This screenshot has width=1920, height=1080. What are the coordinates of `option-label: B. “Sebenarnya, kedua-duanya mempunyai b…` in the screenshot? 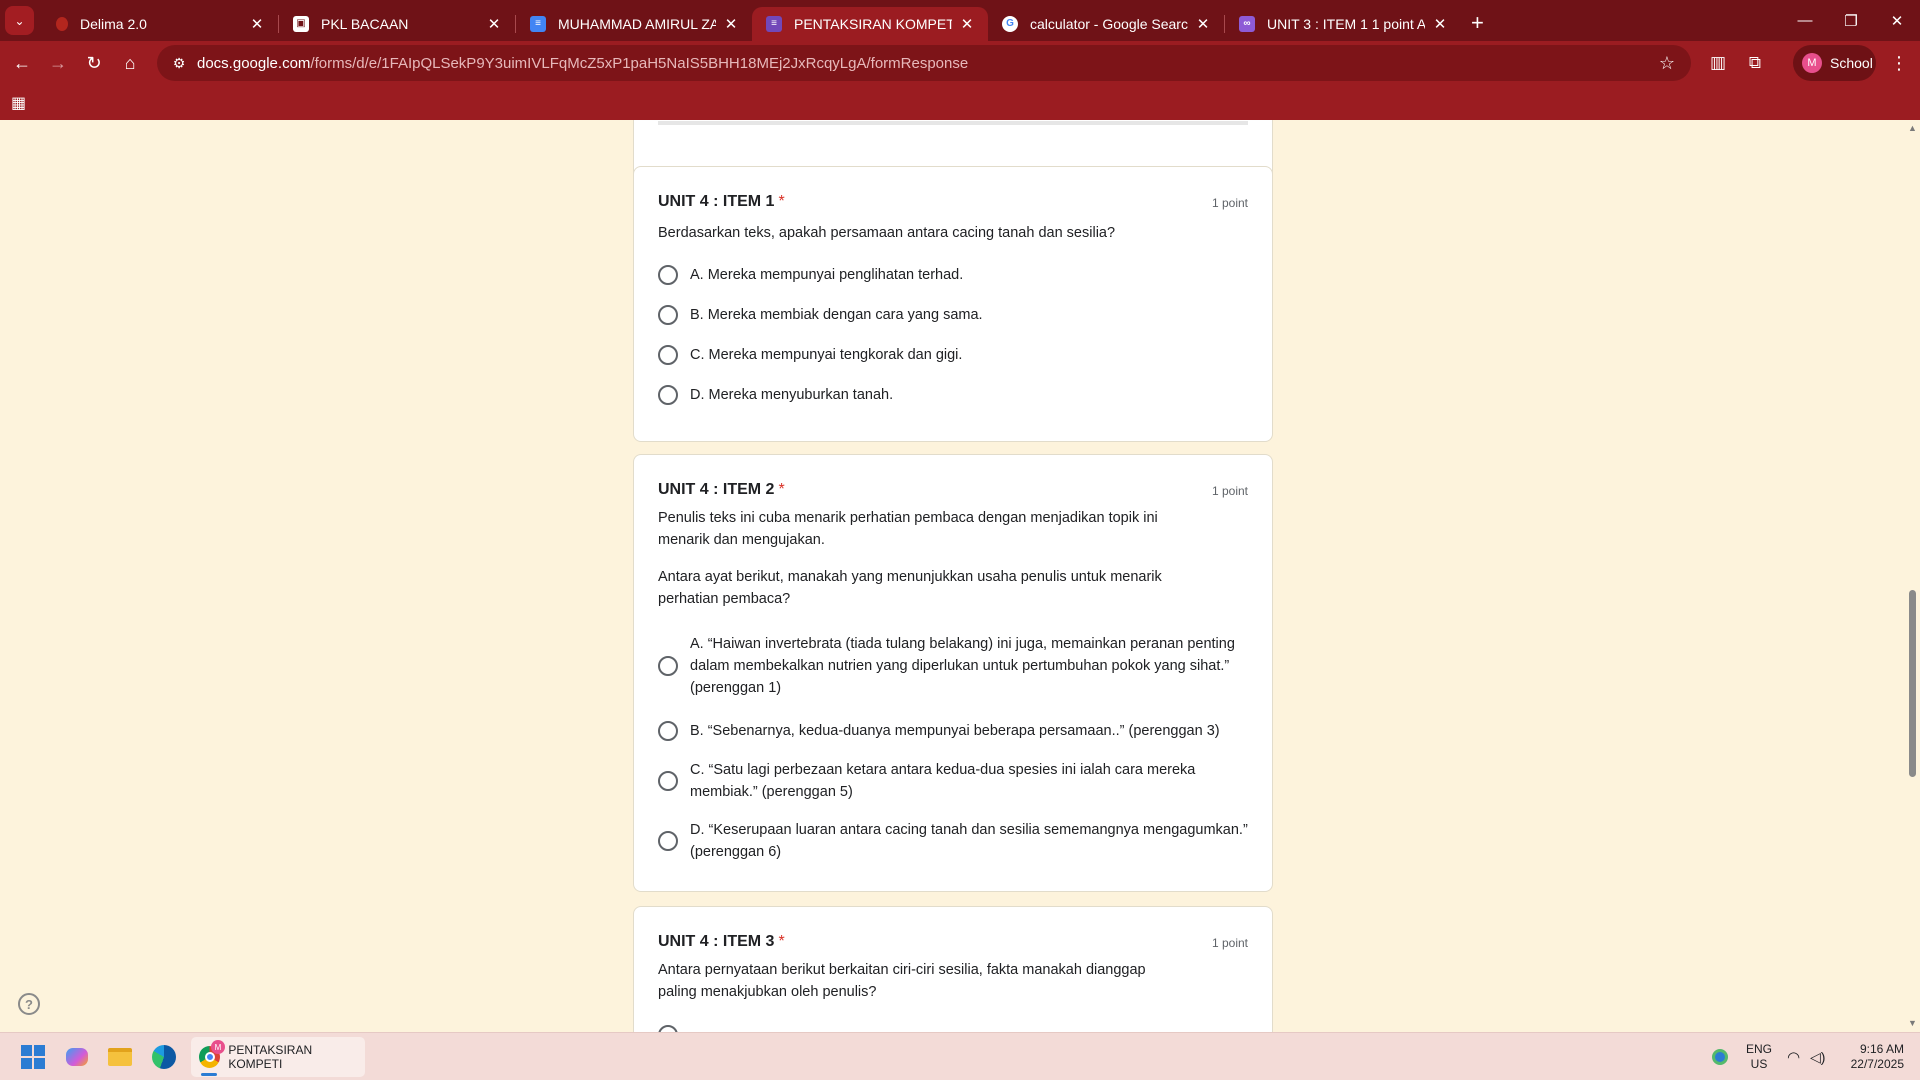 It's located at (955, 731).